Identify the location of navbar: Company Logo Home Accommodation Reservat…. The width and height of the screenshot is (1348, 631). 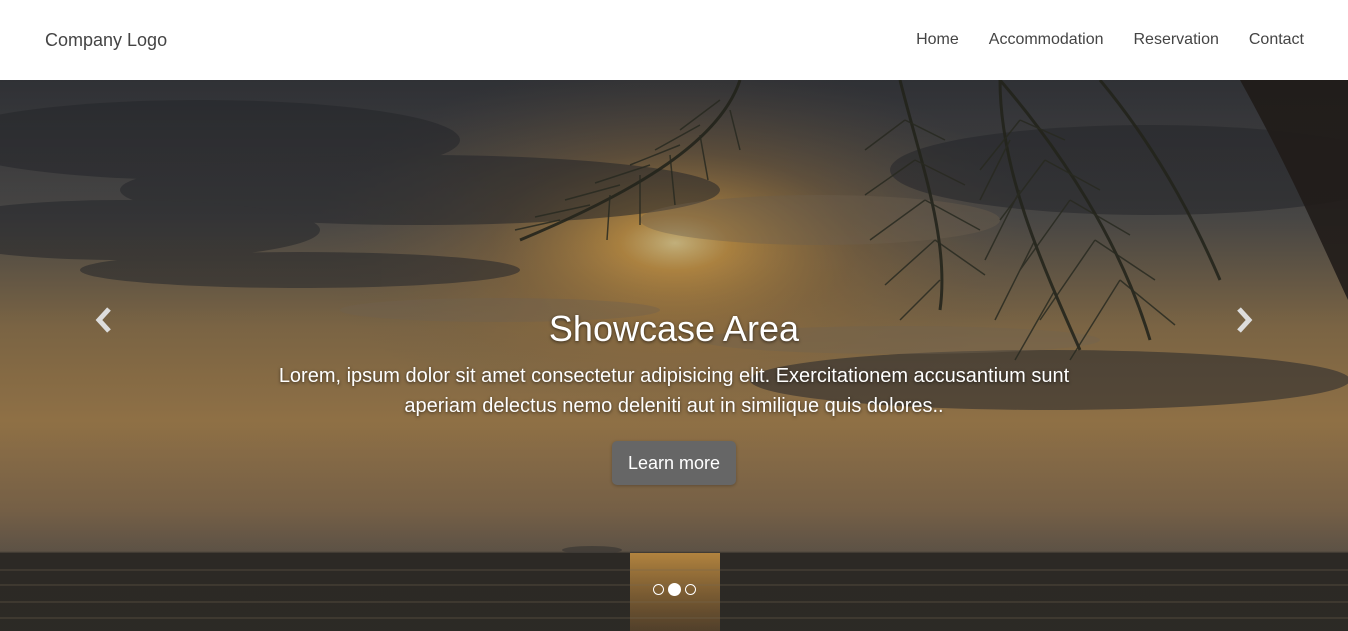
(674, 40).